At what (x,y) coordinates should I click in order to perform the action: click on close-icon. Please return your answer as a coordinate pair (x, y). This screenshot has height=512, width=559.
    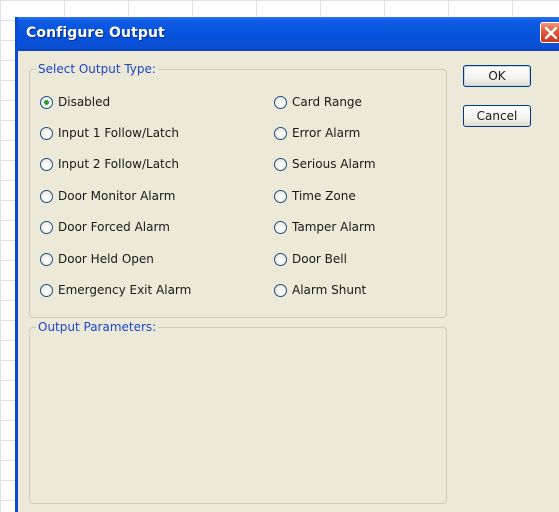
    Looking at the image, I should click on (551, 33).